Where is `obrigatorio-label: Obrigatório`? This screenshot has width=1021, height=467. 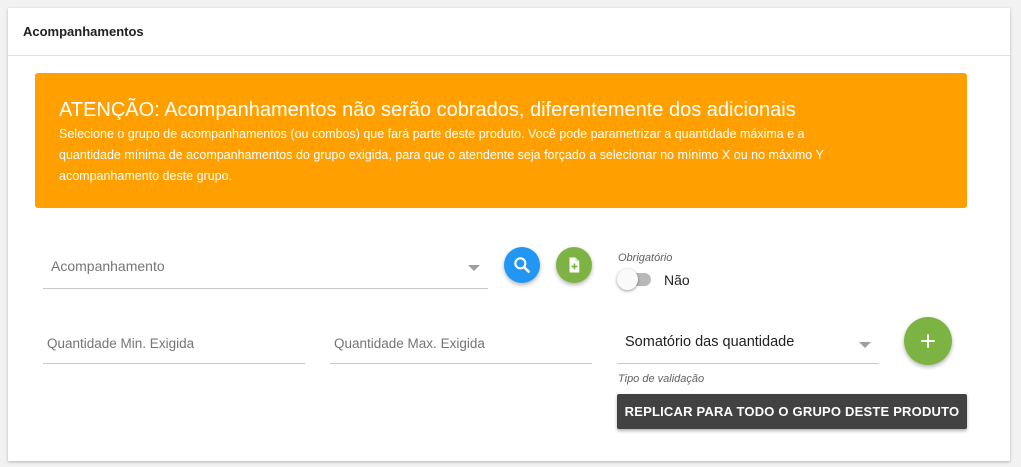 obrigatorio-label: Obrigatório is located at coordinates (645, 258).